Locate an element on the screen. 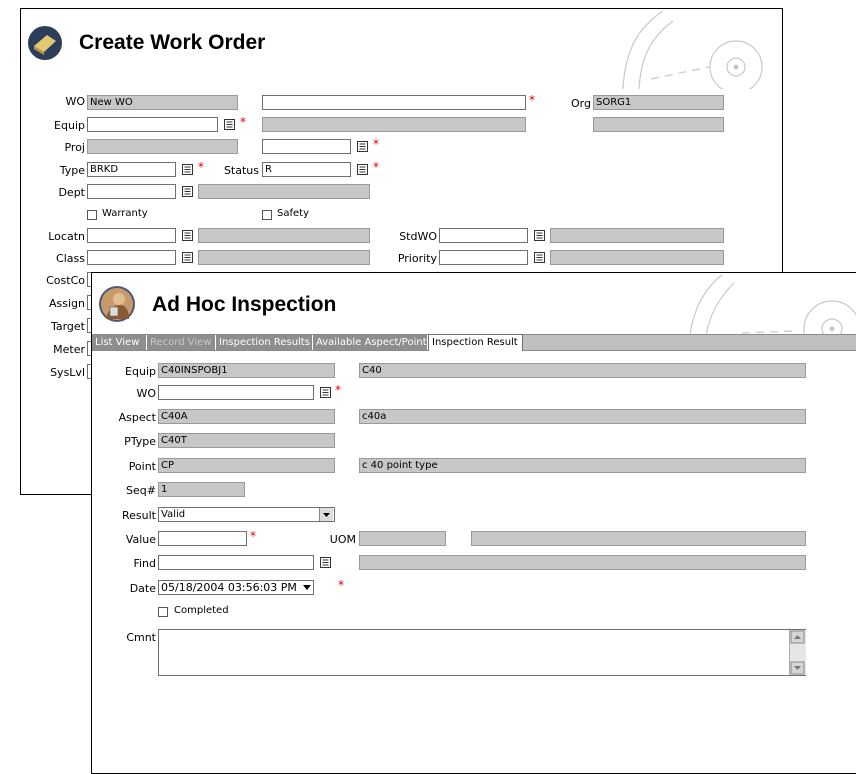 The width and height of the screenshot is (856, 774). stdwo-description-field is located at coordinates (637, 235).